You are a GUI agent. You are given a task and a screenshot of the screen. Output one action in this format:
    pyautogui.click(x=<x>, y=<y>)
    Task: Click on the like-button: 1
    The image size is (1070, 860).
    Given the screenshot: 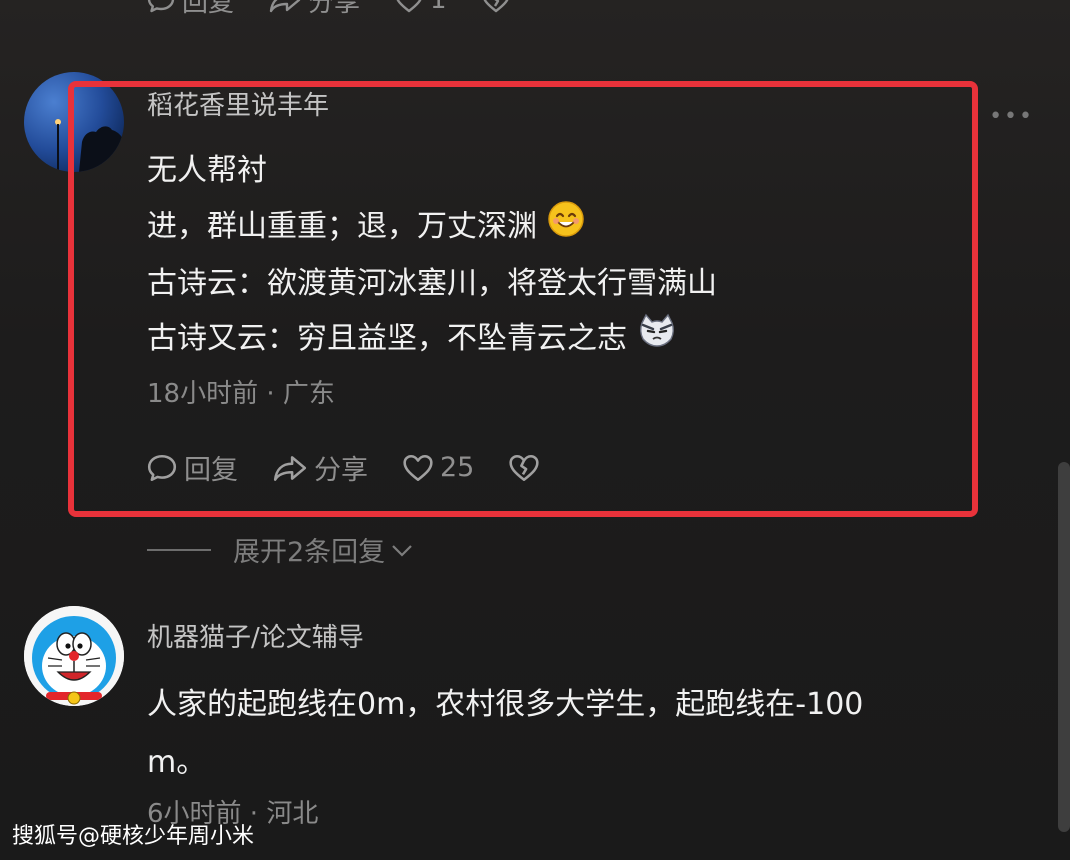 What is the action you would take?
    pyautogui.click(x=420, y=7)
    